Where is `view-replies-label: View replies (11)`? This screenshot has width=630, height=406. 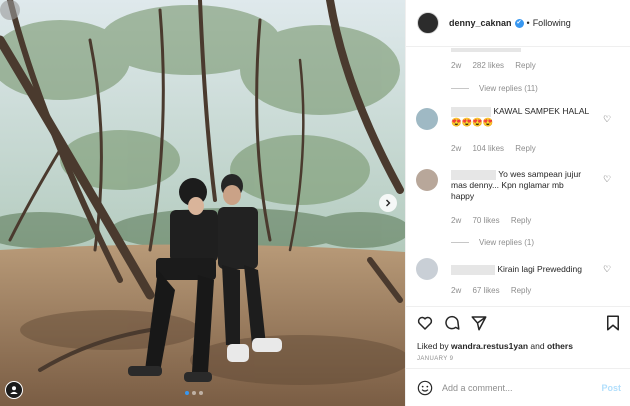
view-replies-label: View replies (11) is located at coordinates (508, 88).